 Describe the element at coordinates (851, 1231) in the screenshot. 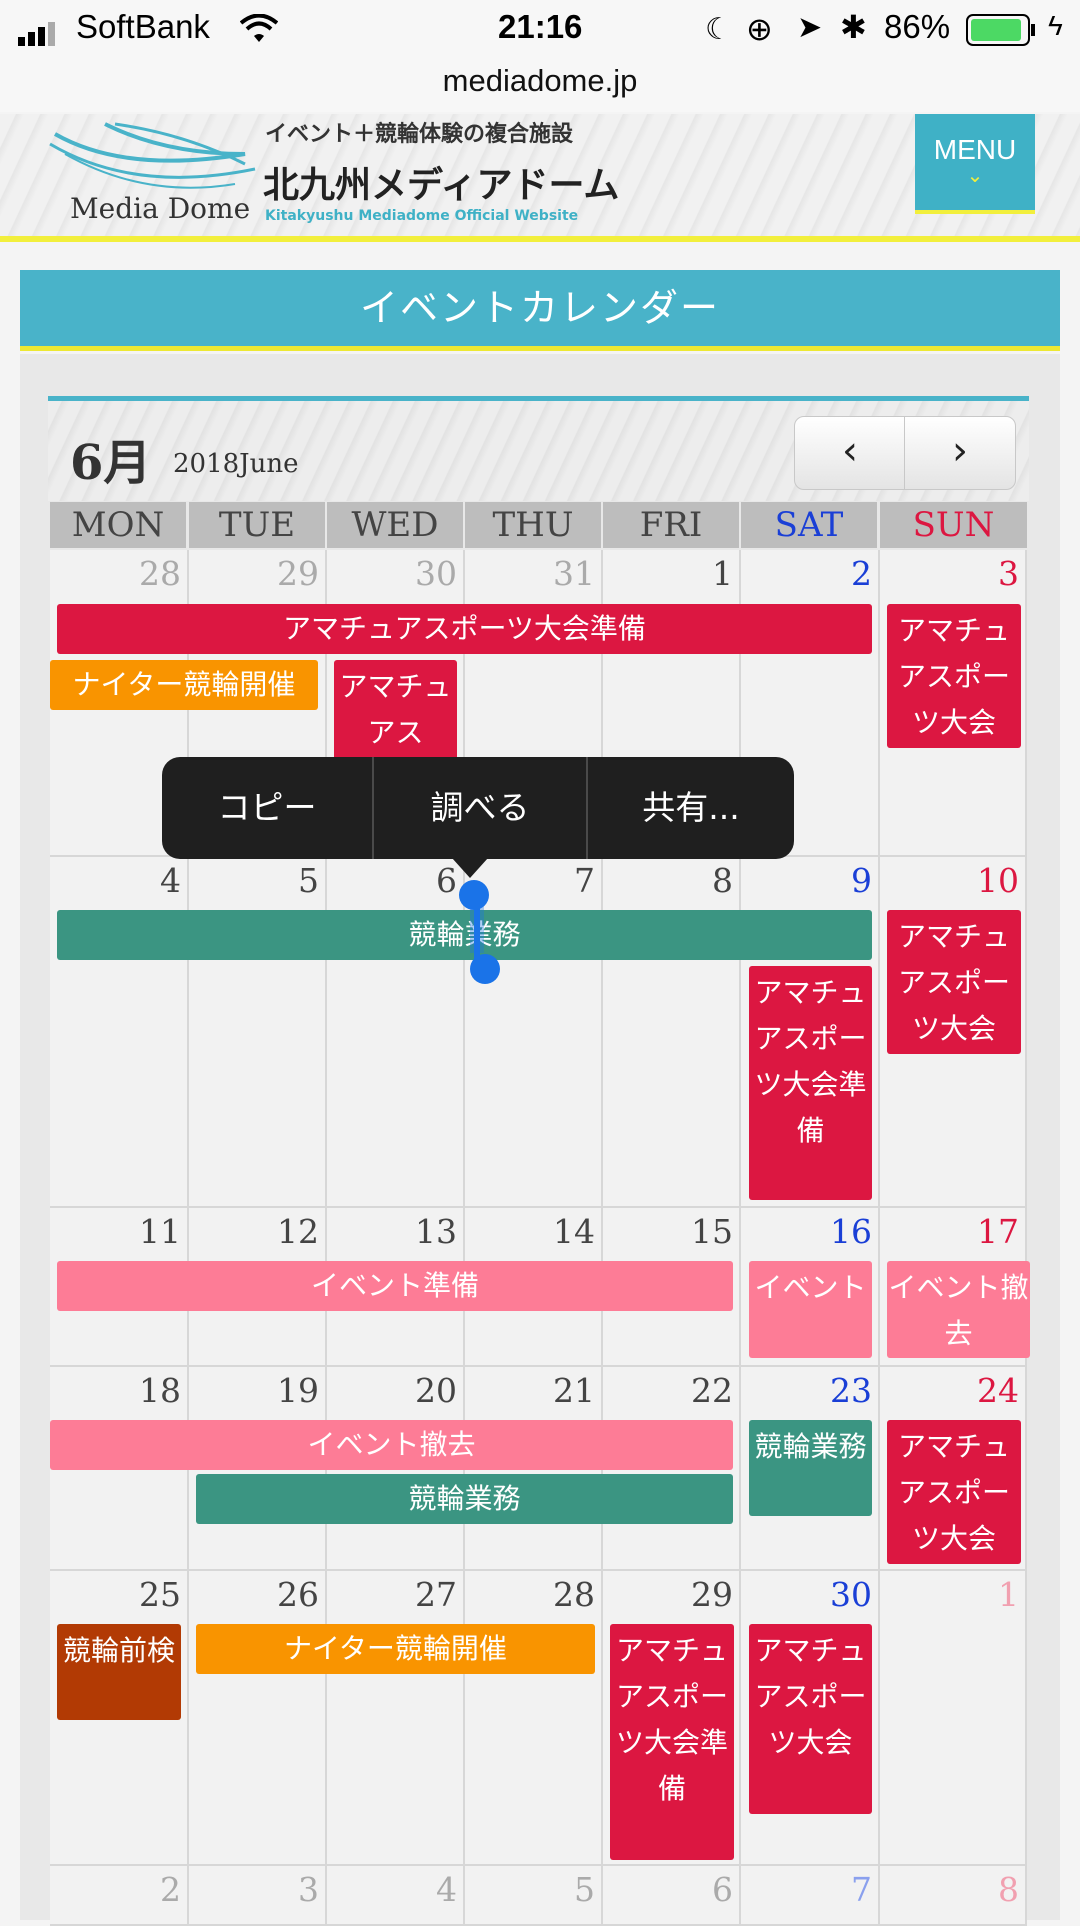

I see `day-number: 16` at that location.